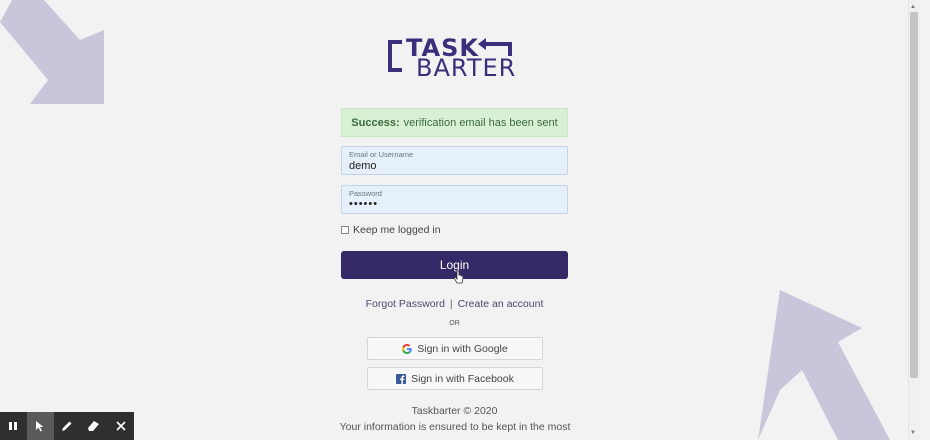 Image resolution: width=930 pixels, height=440 pixels. I want to click on facebook-icon, so click(401, 378).